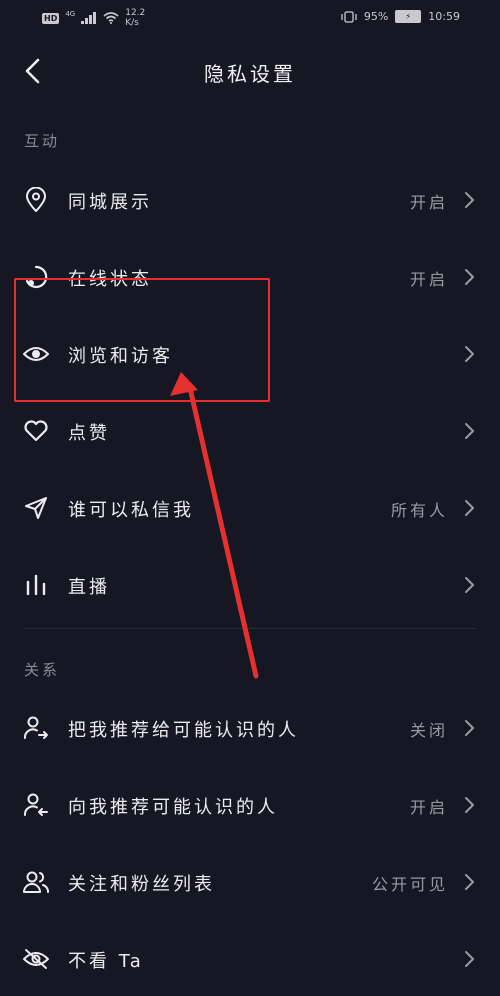 The image size is (500, 996). What do you see at coordinates (376, 16) in the screenshot?
I see `battery-percent: 95%` at bounding box center [376, 16].